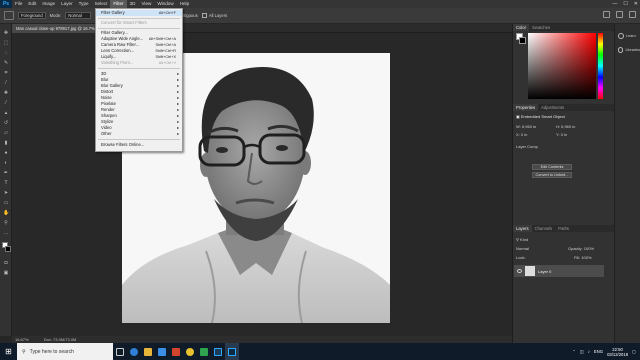 The width and height of the screenshot is (640, 360). I want to click on y-value: 0 in, so click(564, 134).